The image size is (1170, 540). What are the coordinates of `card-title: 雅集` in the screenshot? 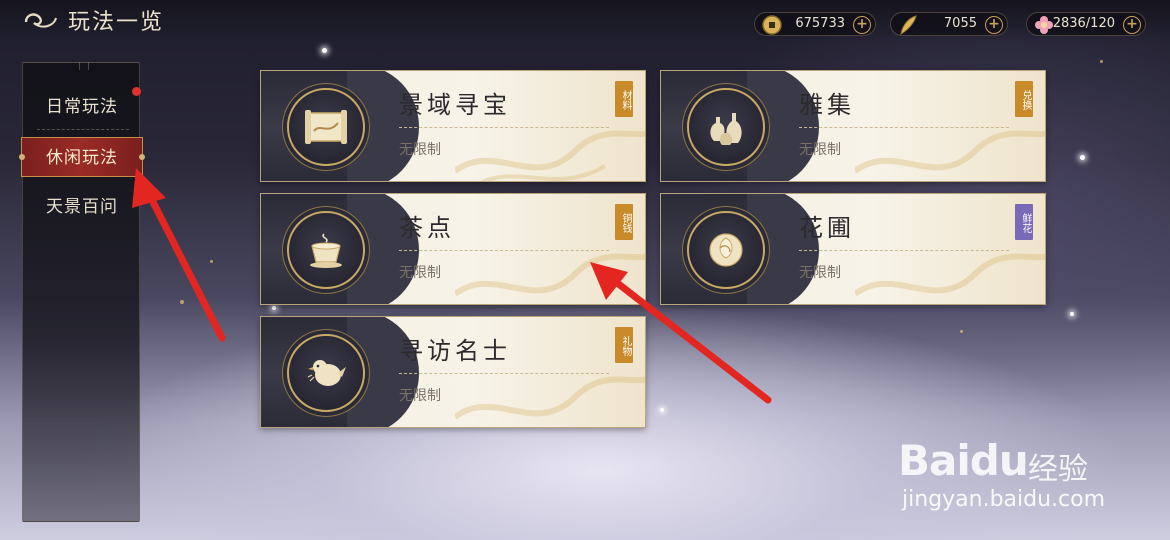 It's located at (827, 105).